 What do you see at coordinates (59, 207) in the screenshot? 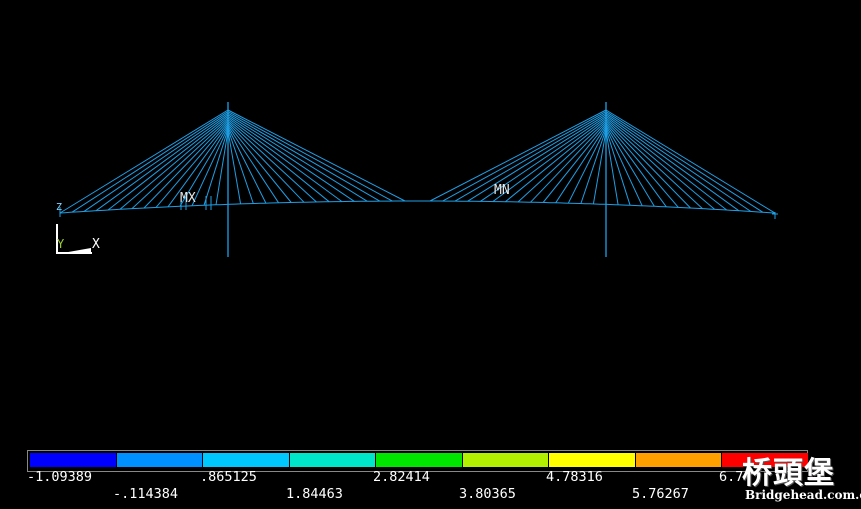
I see `node-z-label: Z` at bounding box center [59, 207].